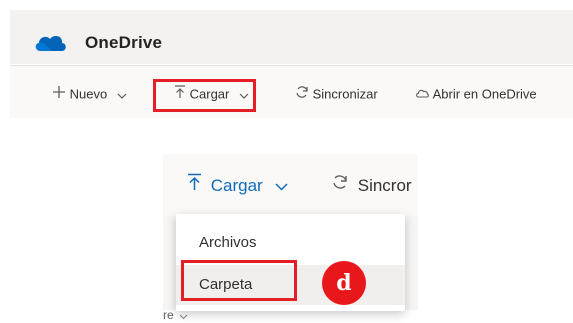  What do you see at coordinates (59, 95) in the screenshot?
I see `plus-icon` at bounding box center [59, 95].